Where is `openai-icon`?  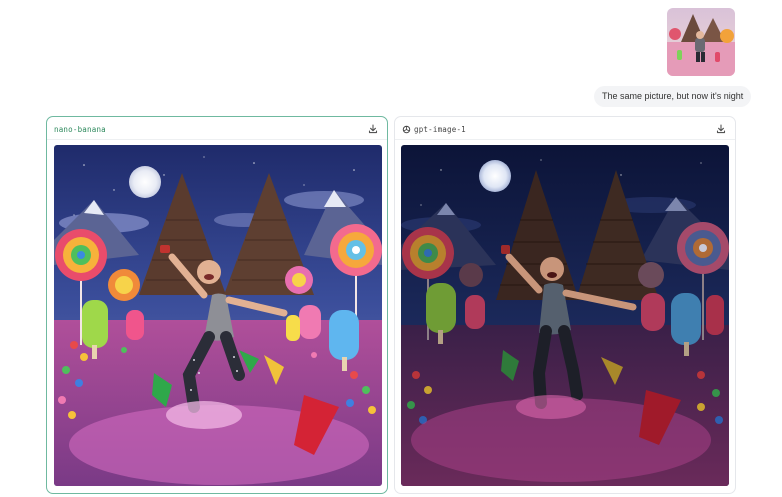 openai-icon is located at coordinates (406, 129).